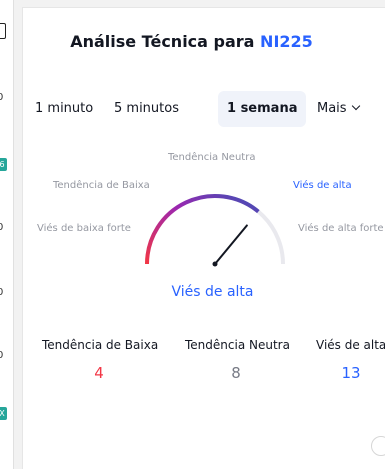 This screenshot has height=469, width=385. What do you see at coordinates (262, 109) in the screenshot?
I see `tab-1-week: 1 semana` at bounding box center [262, 109].